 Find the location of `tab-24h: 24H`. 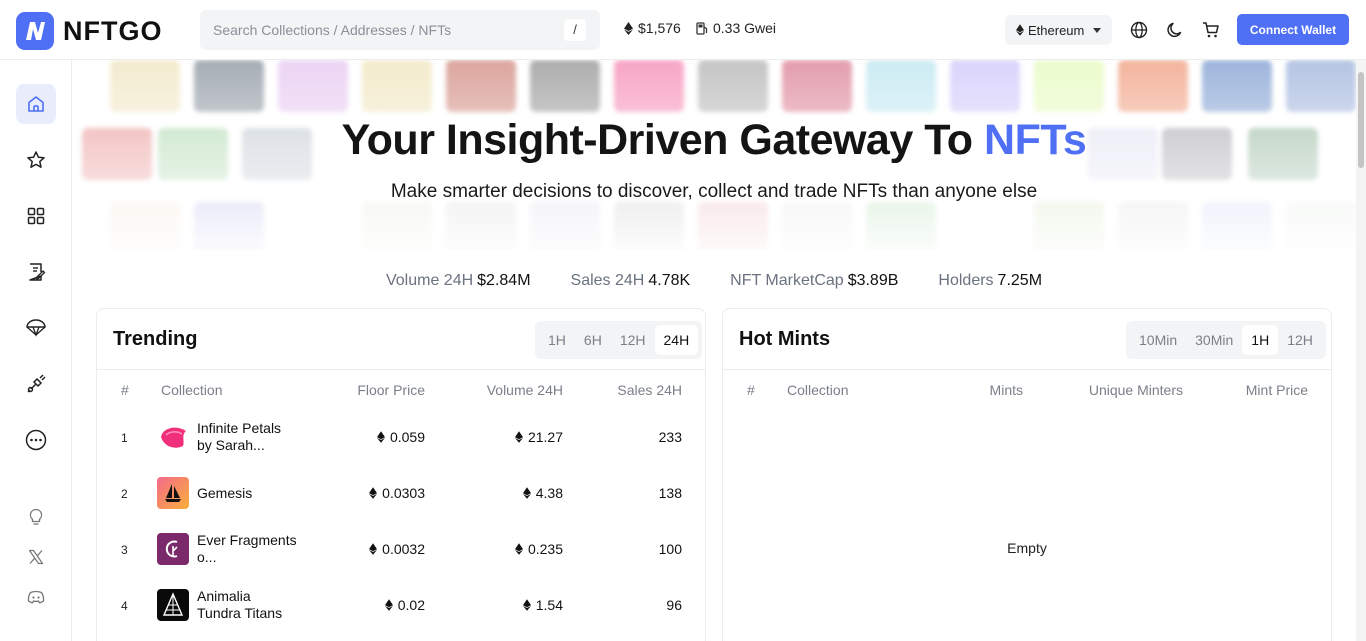

tab-24h: 24H is located at coordinates (676, 340).